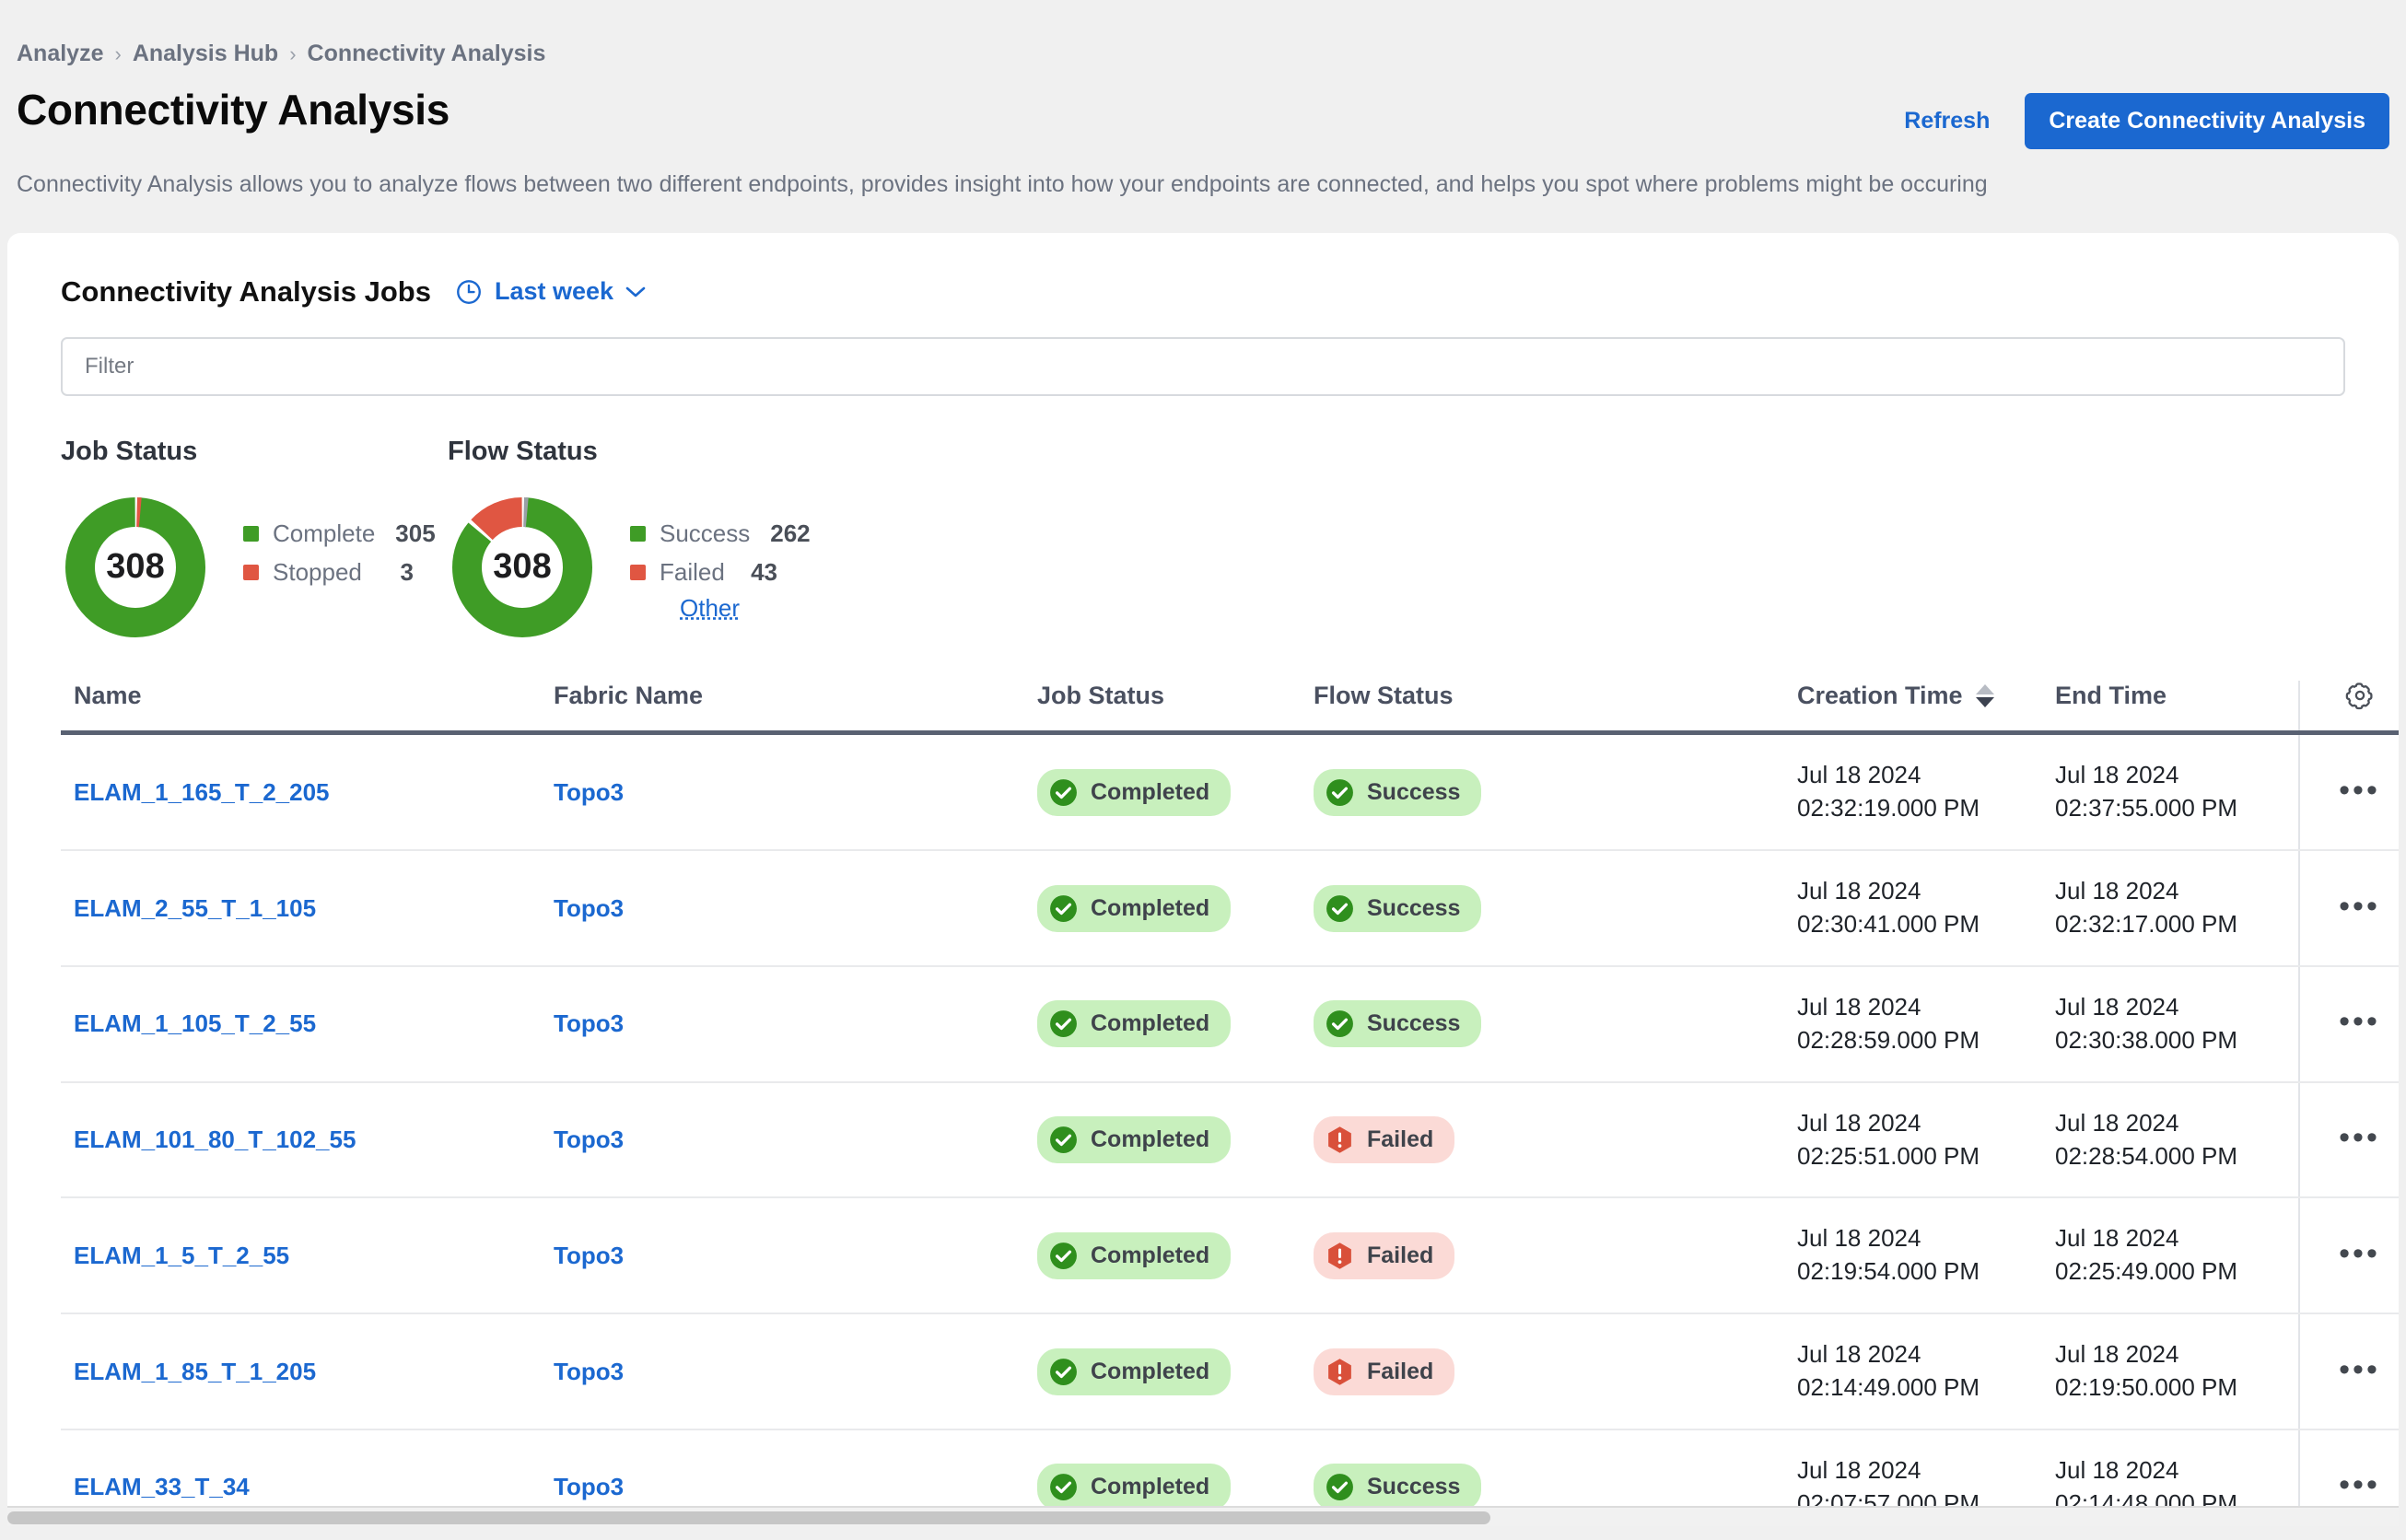  Describe the element at coordinates (1203, 366) in the screenshot. I see `filter-input` at that location.